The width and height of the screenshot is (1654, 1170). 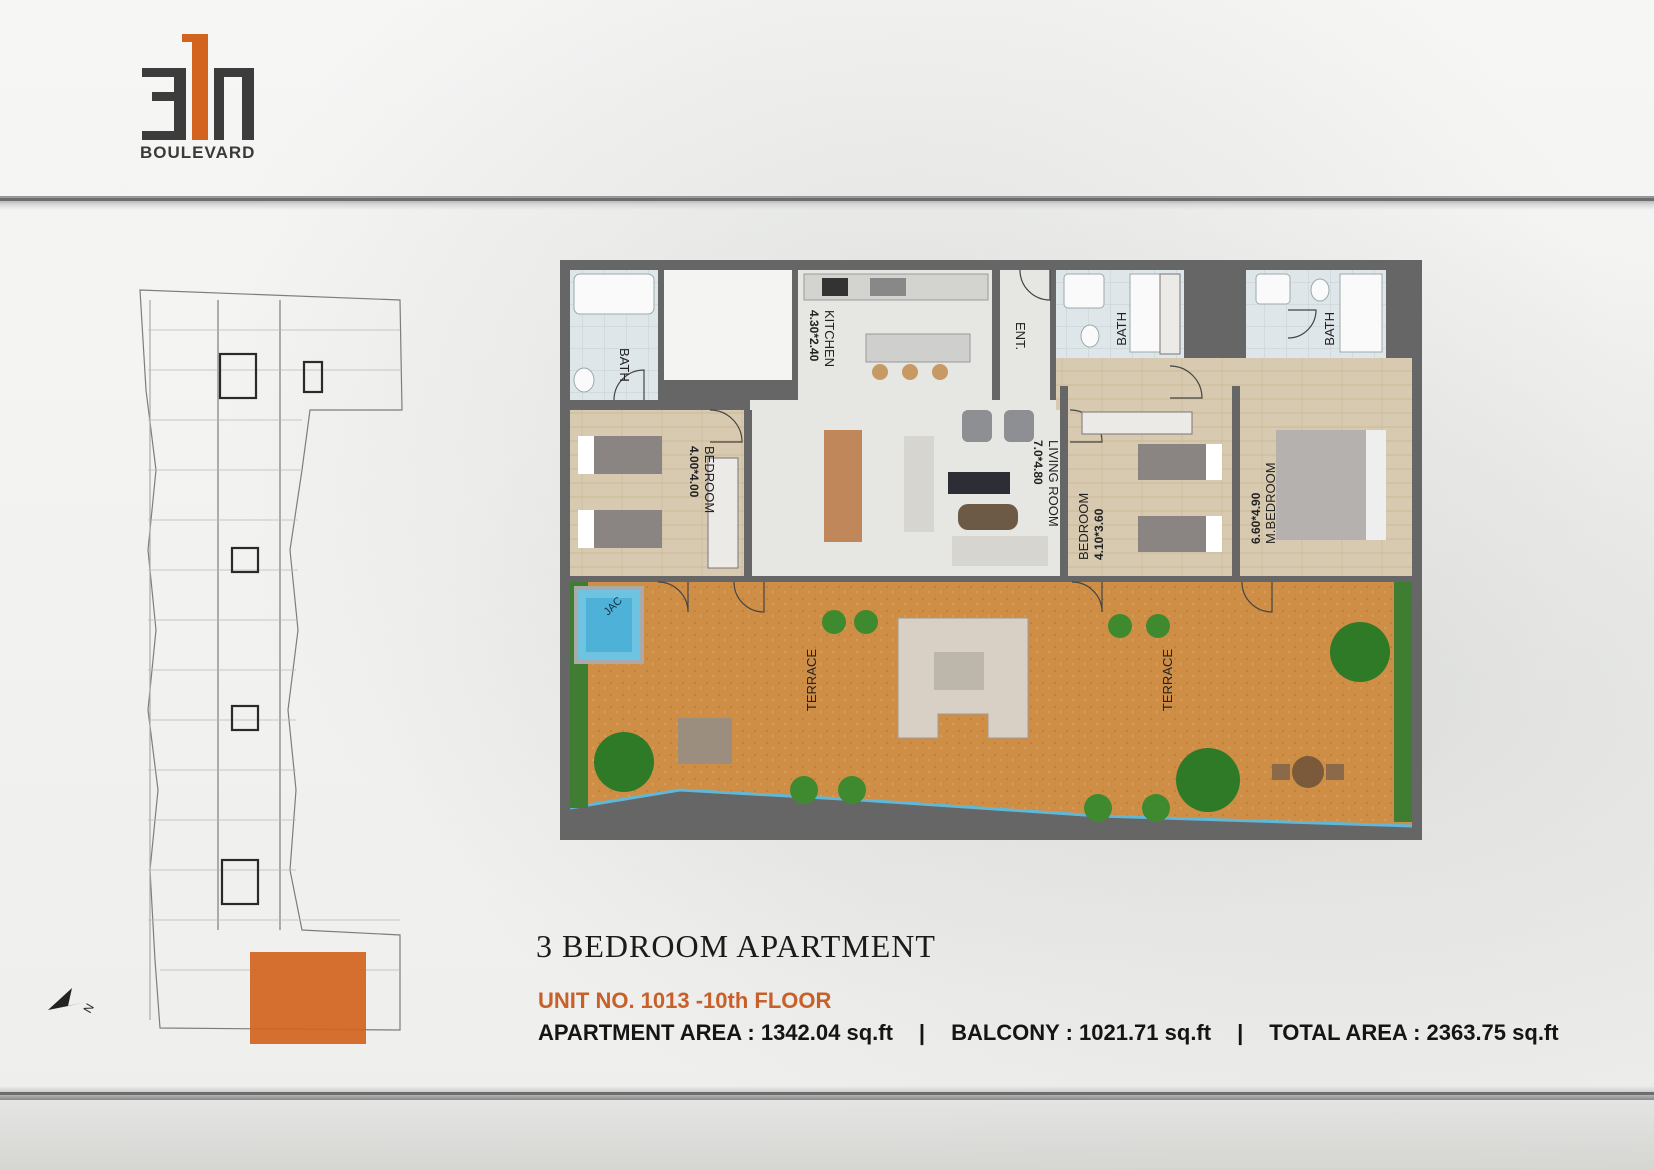 What do you see at coordinates (1121, 329) in the screenshot?
I see `label-bath-mid: BATH` at bounding box center [1121, 329].